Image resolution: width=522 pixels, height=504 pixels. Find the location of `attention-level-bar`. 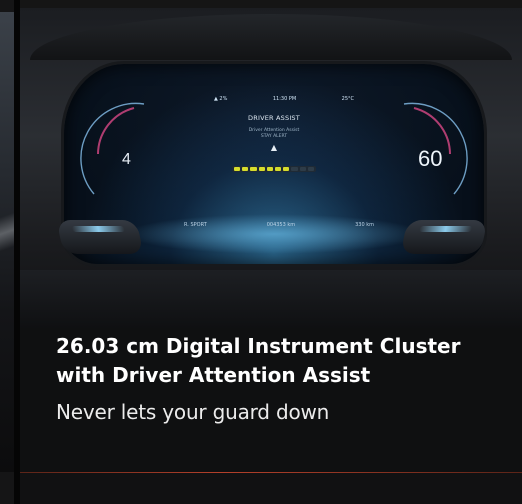

attention-level-bar is located at coordinates (274, 169).